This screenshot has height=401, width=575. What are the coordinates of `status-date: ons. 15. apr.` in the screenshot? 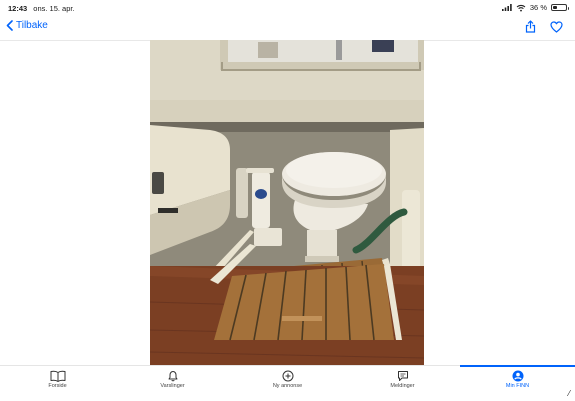 It's located at (54, 8).